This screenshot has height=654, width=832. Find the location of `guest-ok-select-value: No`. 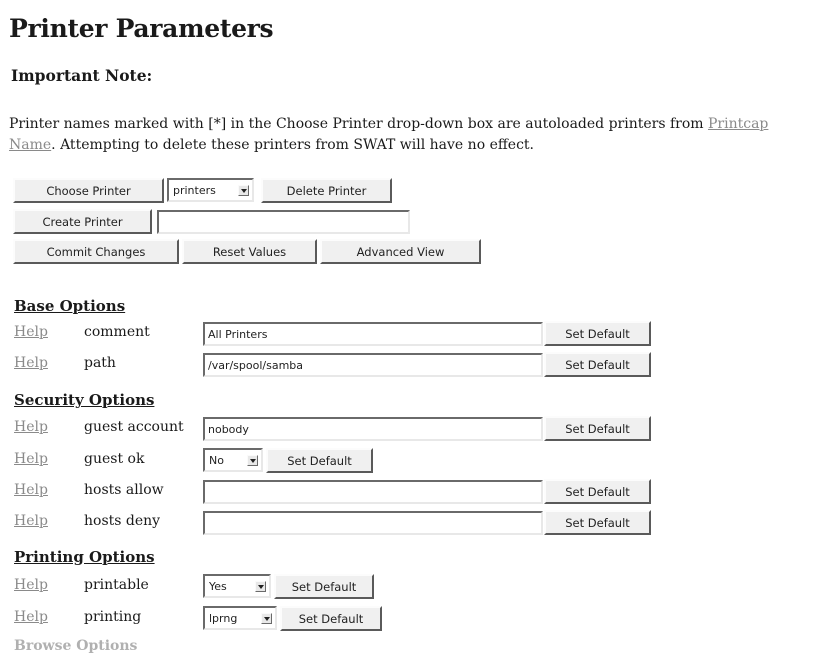

guest-ok-select-value: No is located at coordinates (216, 460).